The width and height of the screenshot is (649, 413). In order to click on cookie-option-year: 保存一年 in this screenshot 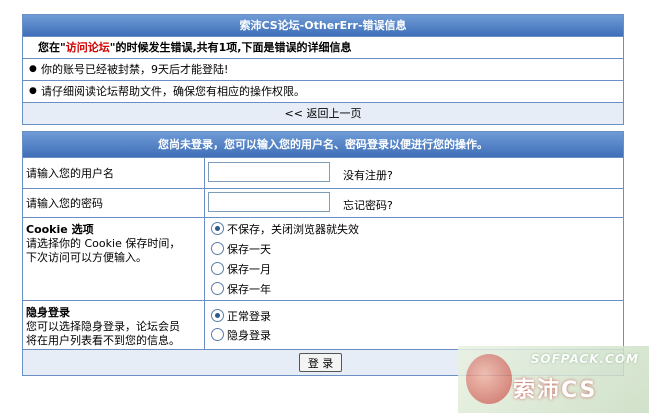, I will do `click(241, 290)`.